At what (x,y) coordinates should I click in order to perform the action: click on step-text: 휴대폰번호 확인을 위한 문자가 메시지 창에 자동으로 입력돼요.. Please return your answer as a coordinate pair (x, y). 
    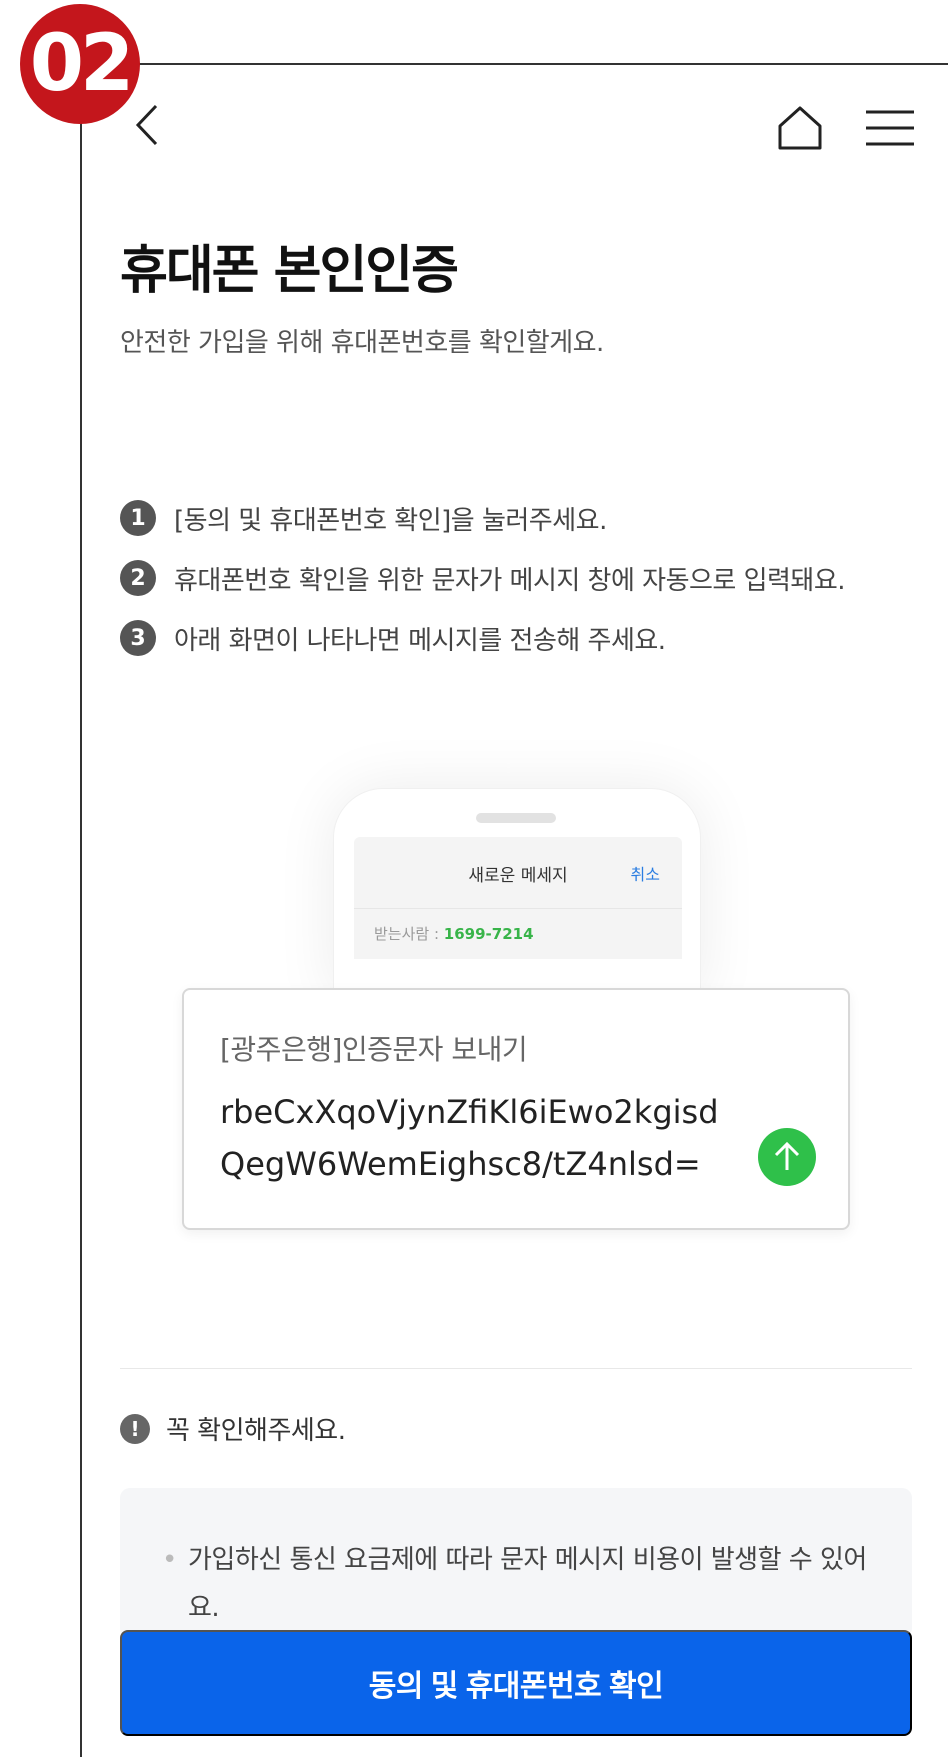
    Looking at the image, I should click on (510, 580).